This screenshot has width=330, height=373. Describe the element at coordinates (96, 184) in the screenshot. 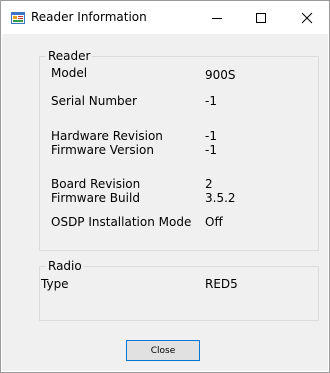

I see `board-revision-label: Board Revision` at that location.